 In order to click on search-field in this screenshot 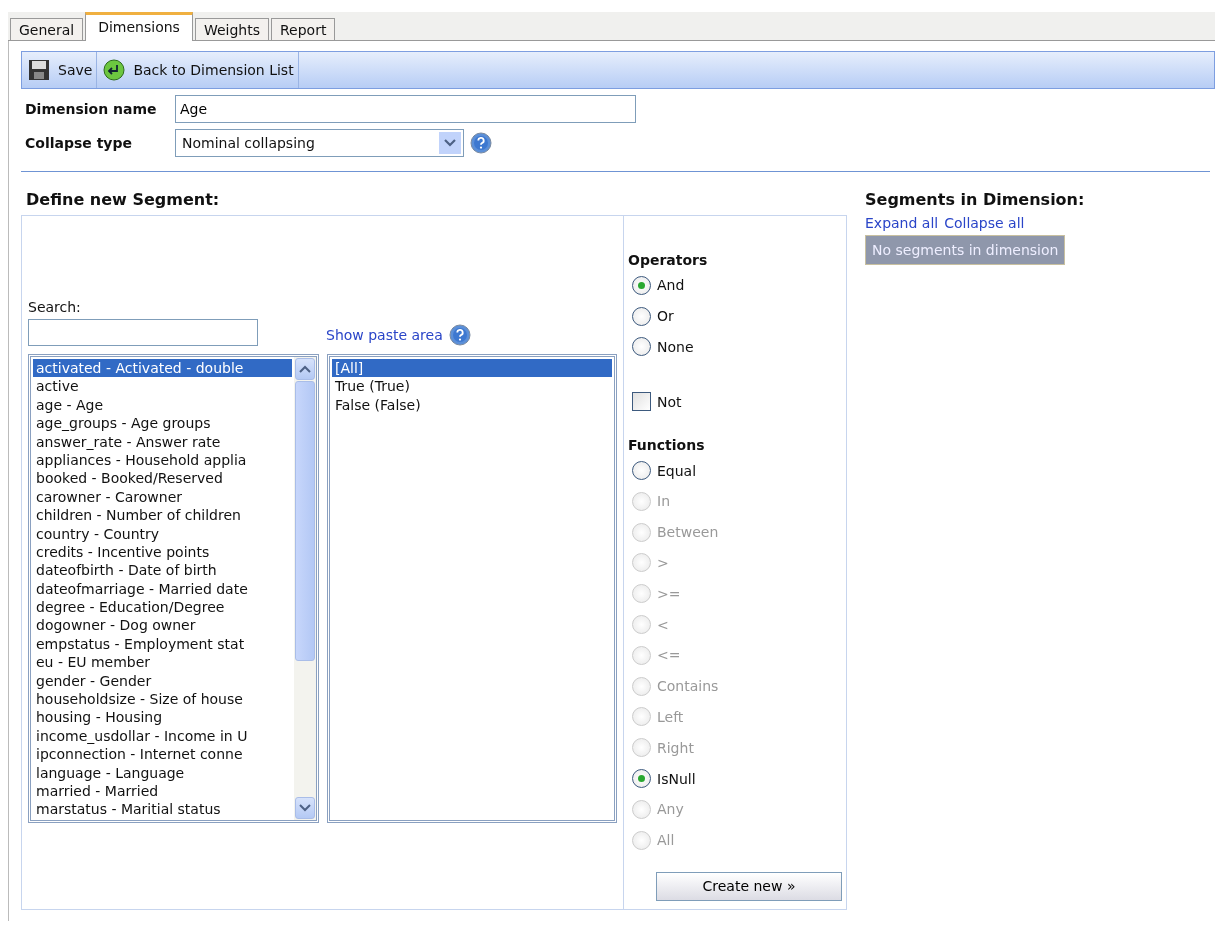, I will do `click(143, 332)`.